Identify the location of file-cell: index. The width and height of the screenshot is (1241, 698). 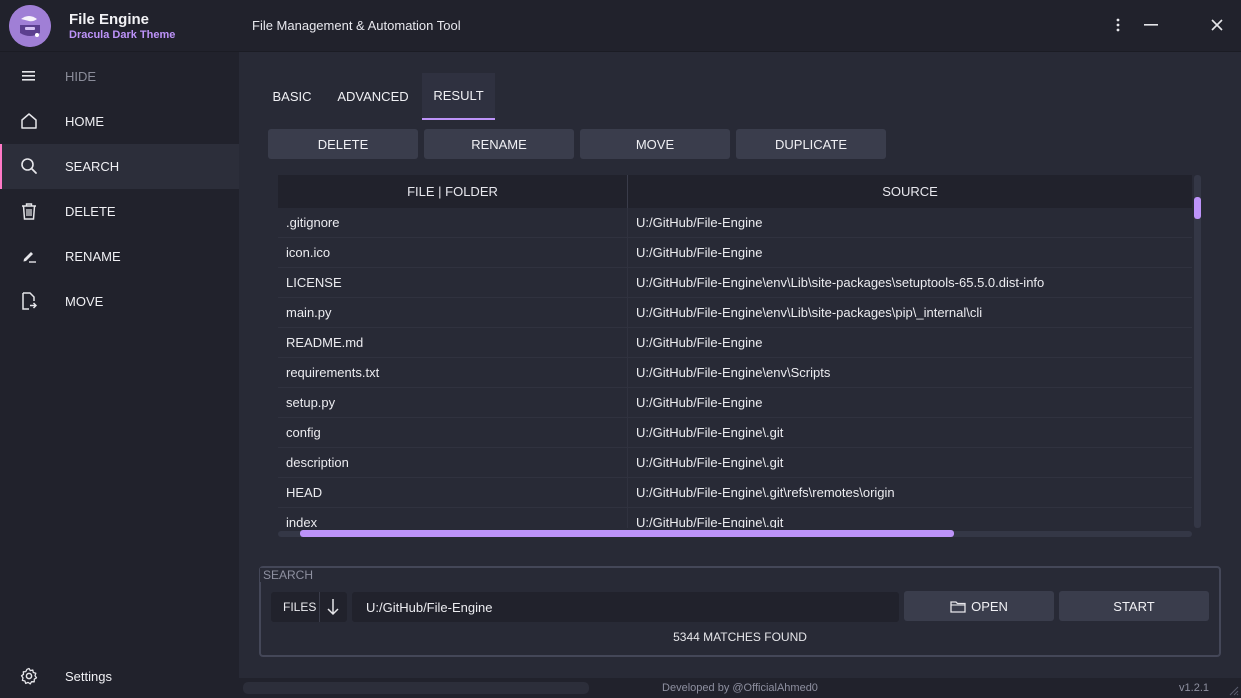
(453, 518).